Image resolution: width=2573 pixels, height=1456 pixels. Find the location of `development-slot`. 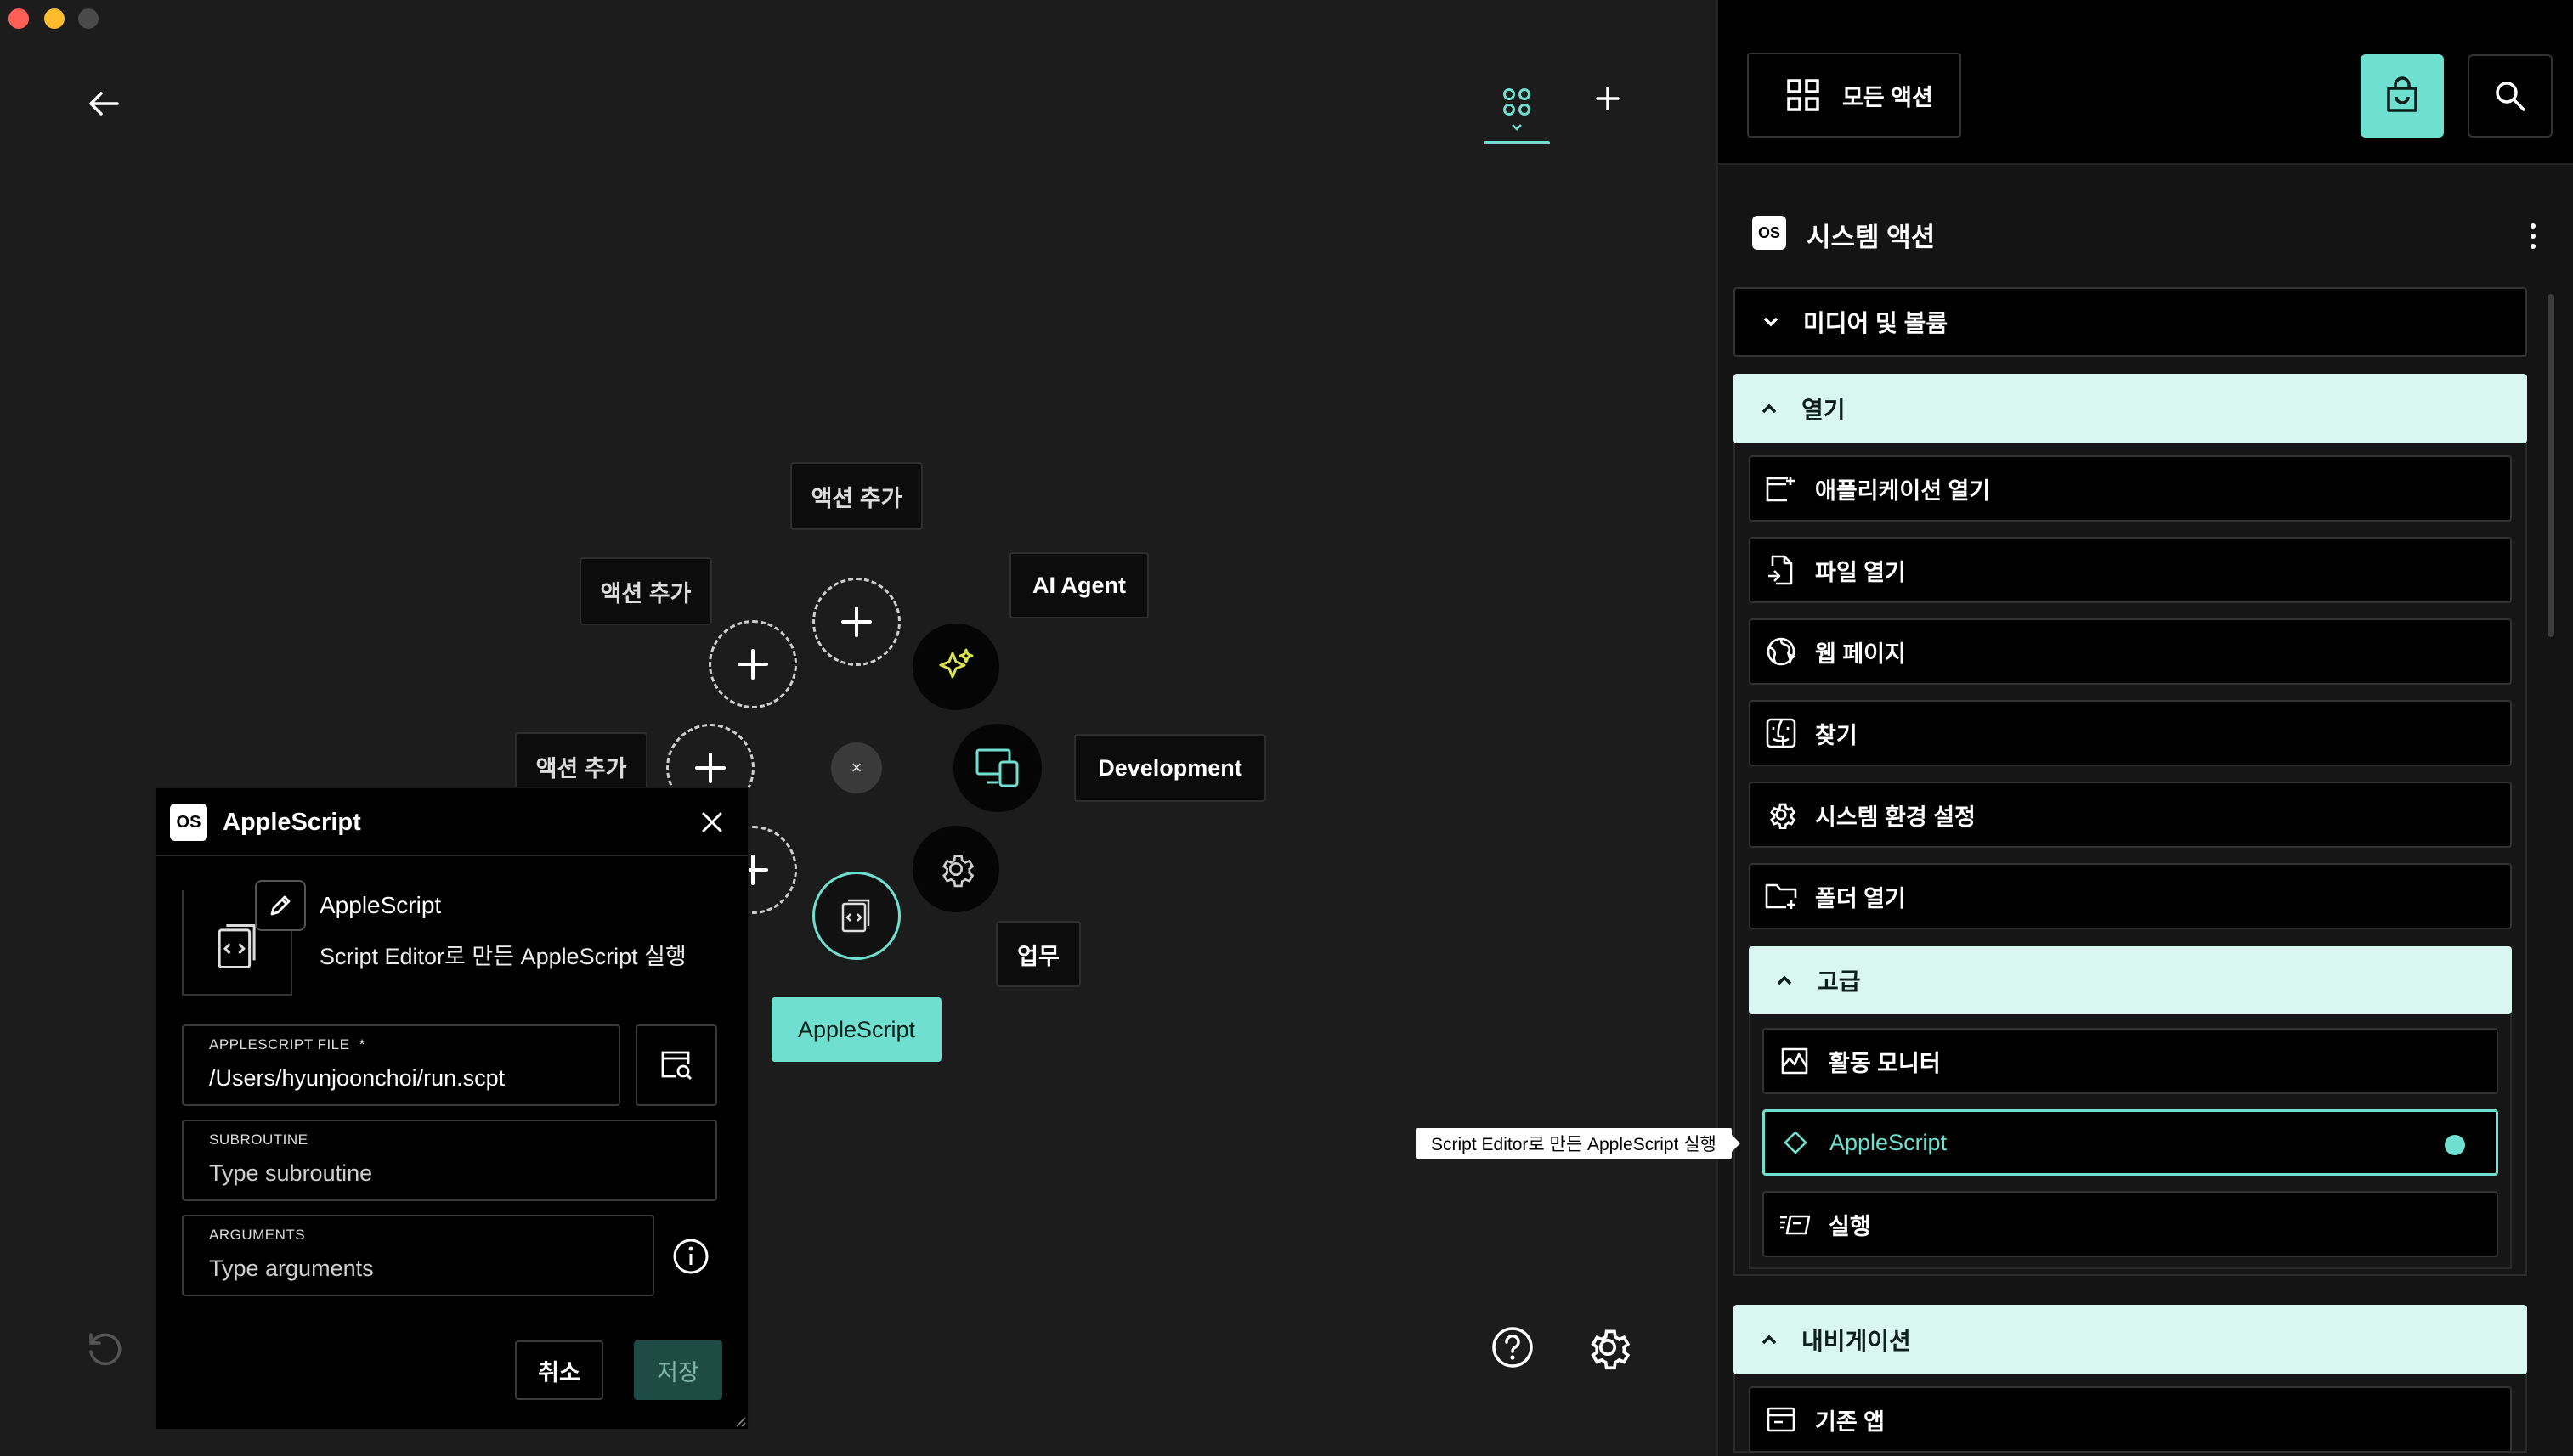

development-slot is located at coordinates (997, 768).